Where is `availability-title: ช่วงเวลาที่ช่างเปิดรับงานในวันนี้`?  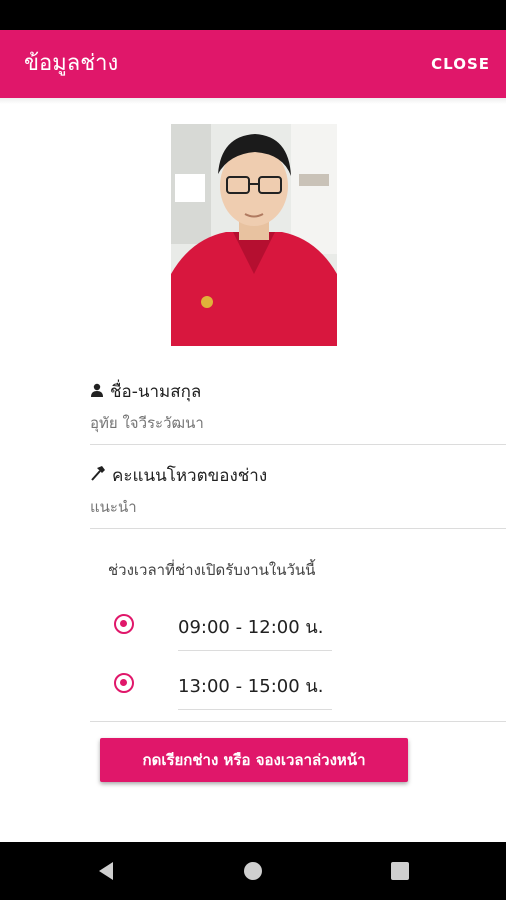
availability-title: ช่วงเวลาที่ช่างเปิดรับงานในวันนี้ is located at coordinates (212, 570).